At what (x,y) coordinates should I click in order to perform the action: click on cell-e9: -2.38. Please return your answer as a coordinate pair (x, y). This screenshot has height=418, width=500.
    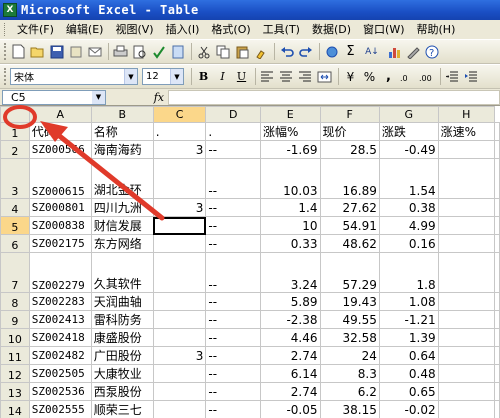
    Looking at the image, I should click on (290, 319).